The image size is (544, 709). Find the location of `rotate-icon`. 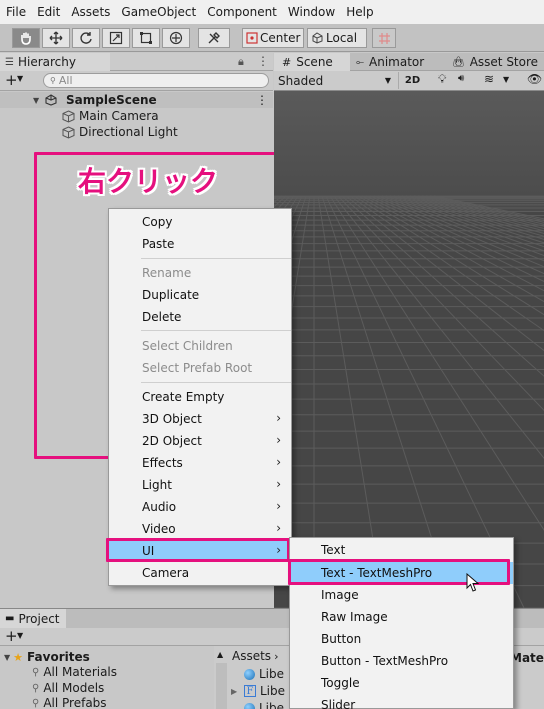

rotate-icon is located at coordinates (86, 38).